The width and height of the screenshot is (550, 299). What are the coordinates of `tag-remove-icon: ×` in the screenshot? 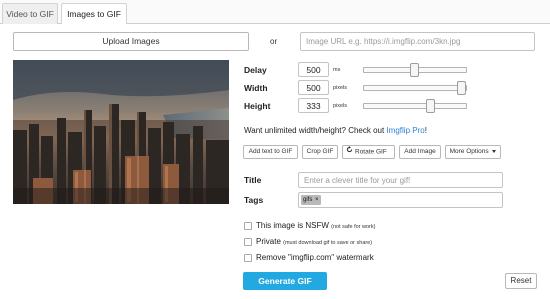 It's located at (317, 200).